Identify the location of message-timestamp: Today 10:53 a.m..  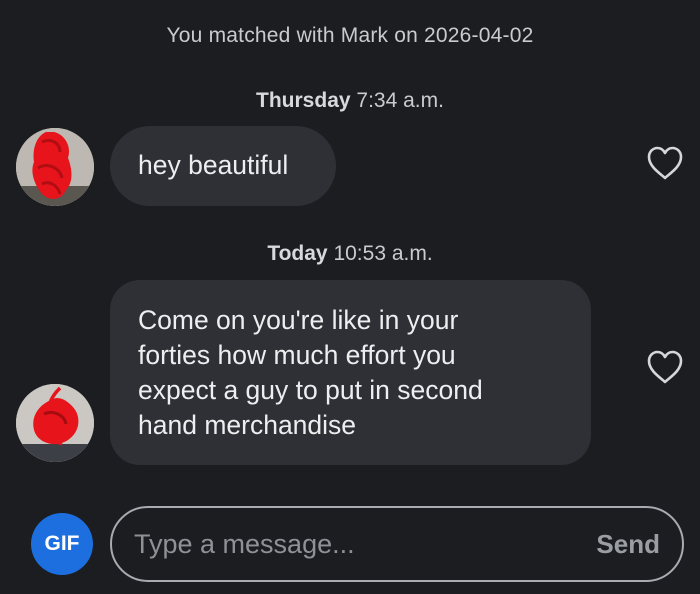
(350, 254).